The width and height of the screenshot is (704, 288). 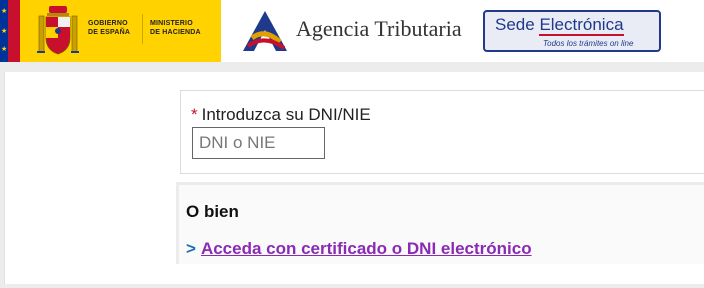 I want to click on agency-name: Agencia Tributaria, so click(x=379, y=29).